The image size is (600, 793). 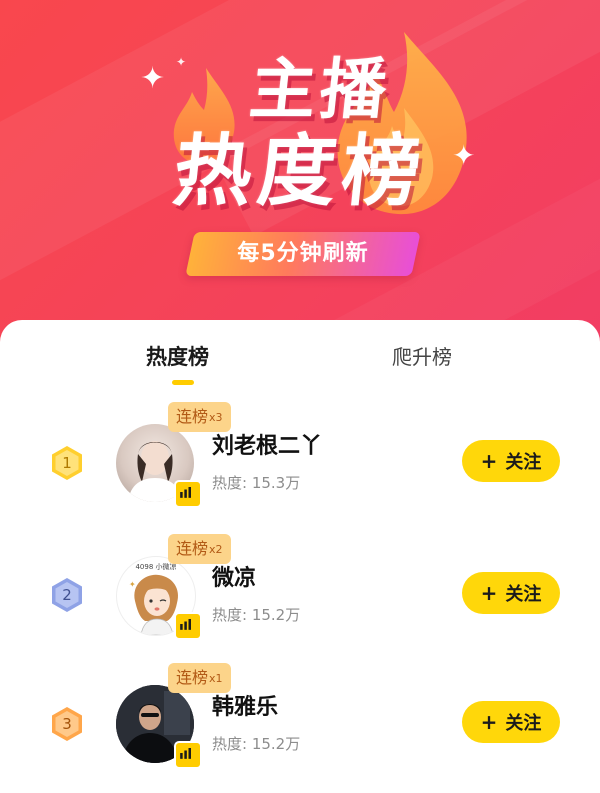 I want to click on ranking-row: 1 连榜x3 刘老根二丫 热度: 15.3万 + 关注, so click(x=300, y=459).